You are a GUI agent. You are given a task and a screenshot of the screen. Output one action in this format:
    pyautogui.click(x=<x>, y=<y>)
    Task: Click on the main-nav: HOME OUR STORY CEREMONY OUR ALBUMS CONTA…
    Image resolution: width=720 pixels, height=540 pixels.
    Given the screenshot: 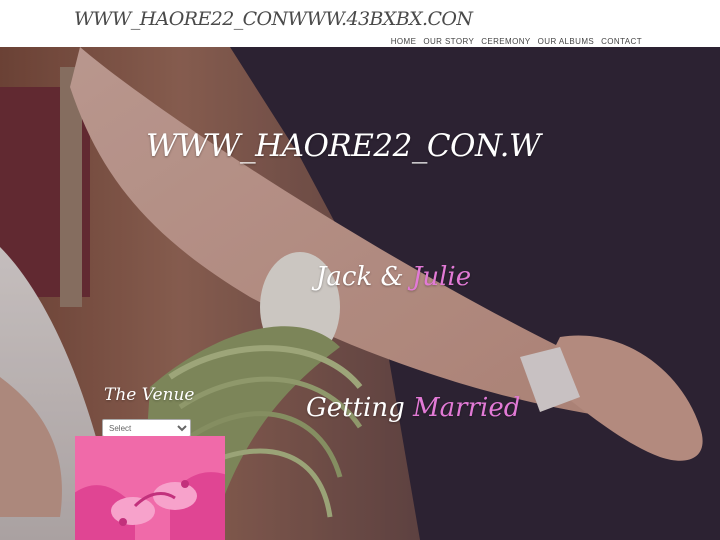 What is the action you would take?
    pyautogui.click(x=516, y=41)
    